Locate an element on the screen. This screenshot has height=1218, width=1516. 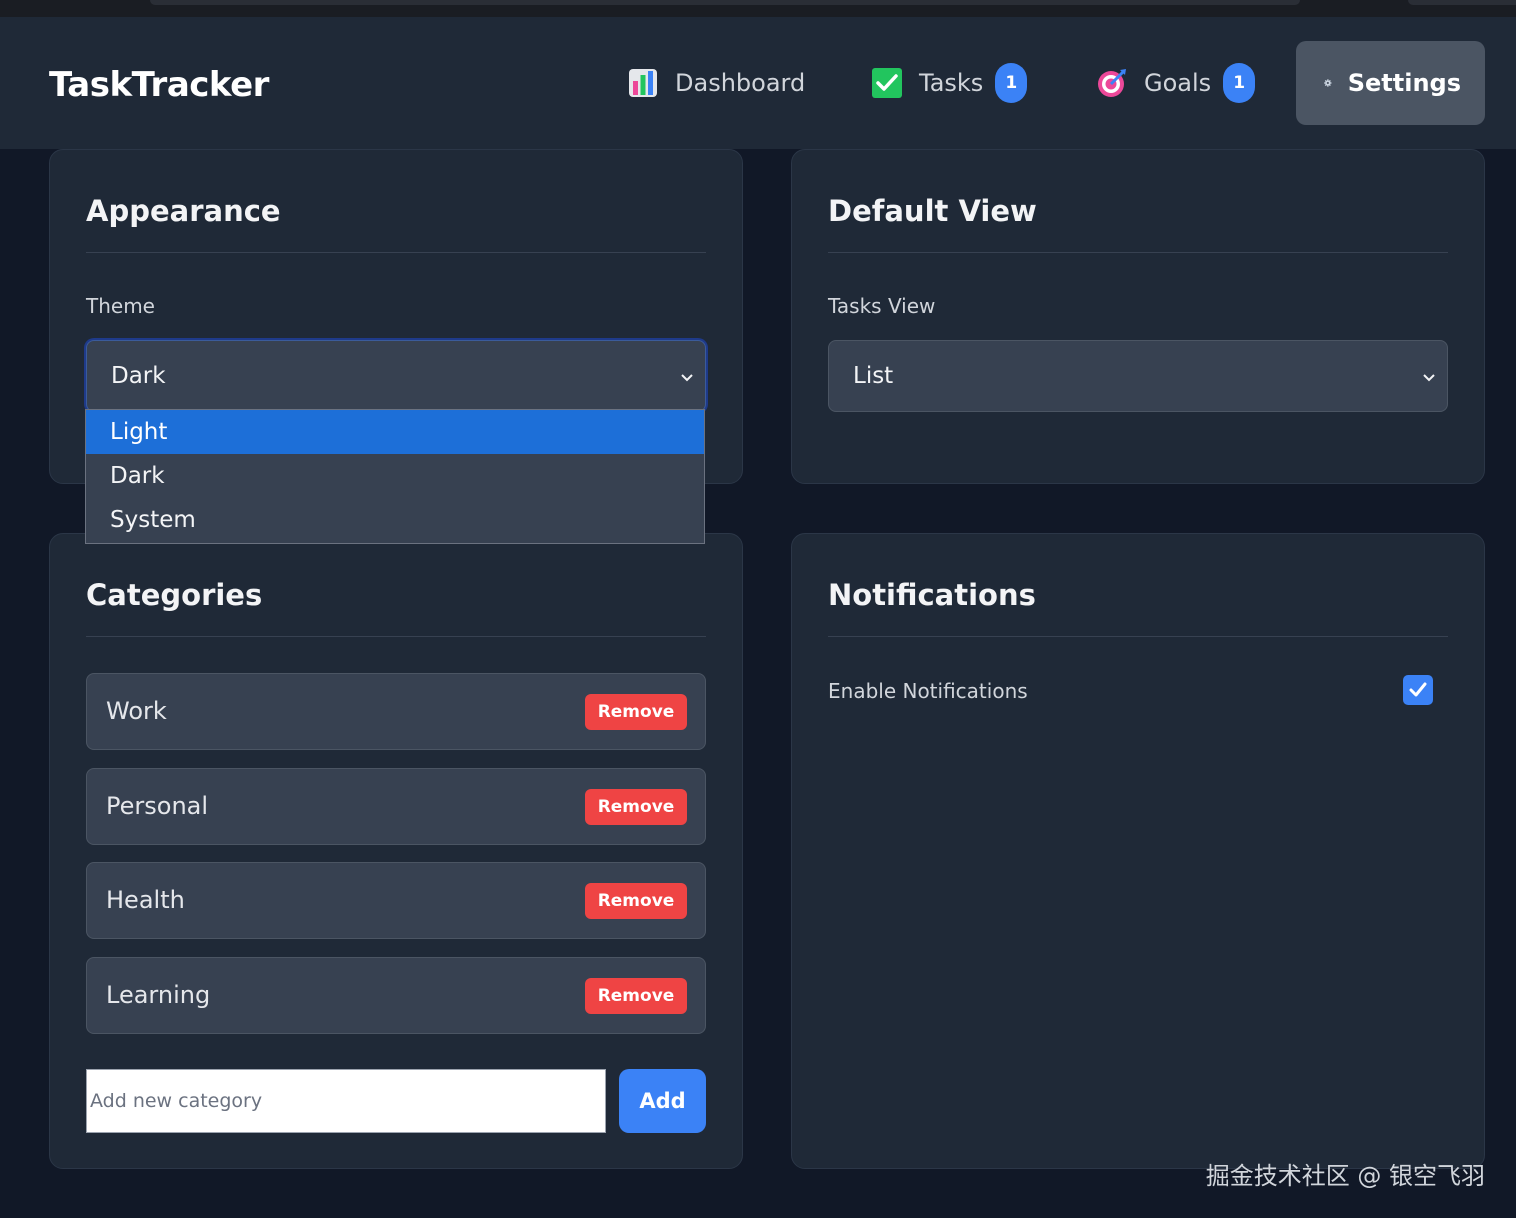
enable-notifications-label: Enable Notifications is located at coordinates (928, 691).